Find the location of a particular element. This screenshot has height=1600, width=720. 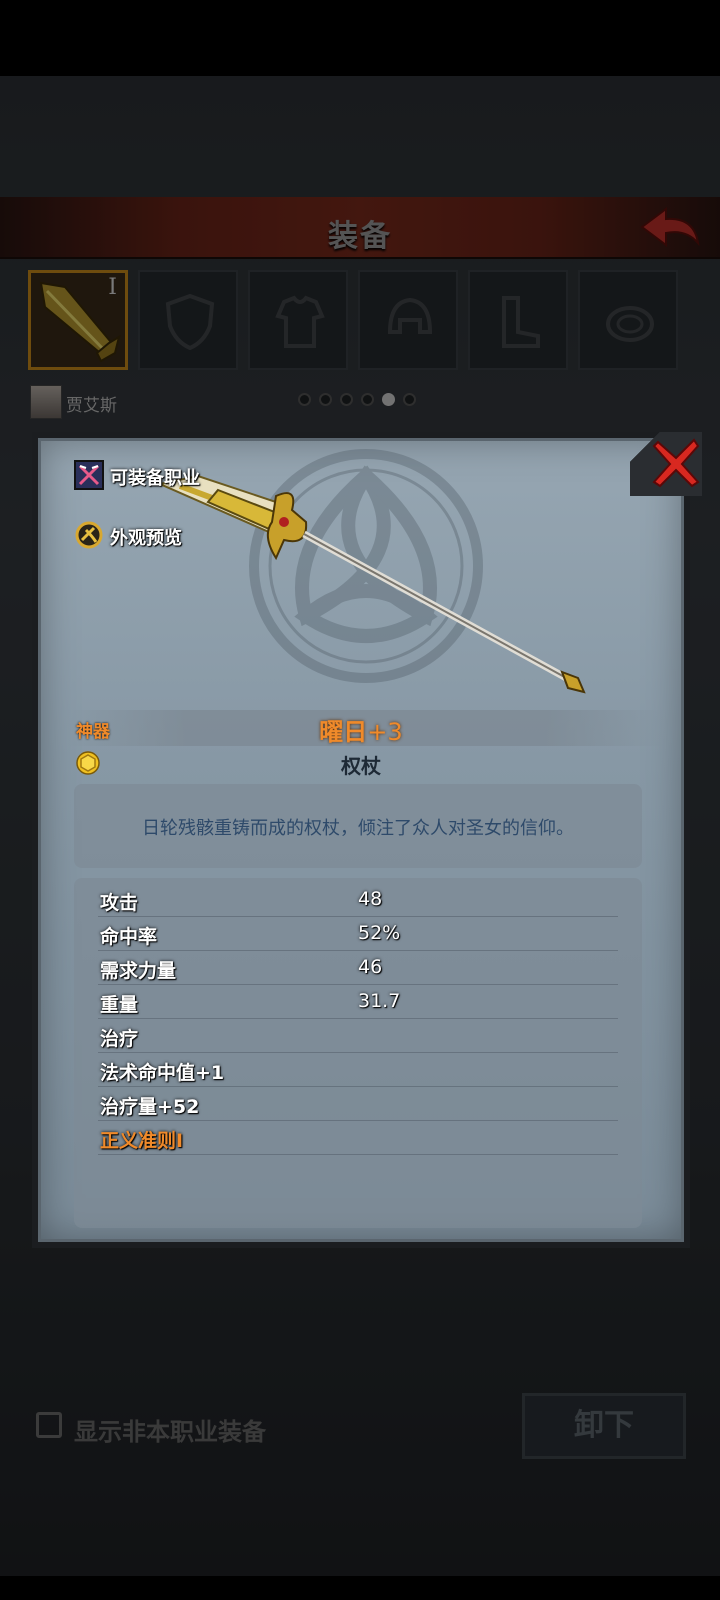

close-button is located at coordinates (666, 464).